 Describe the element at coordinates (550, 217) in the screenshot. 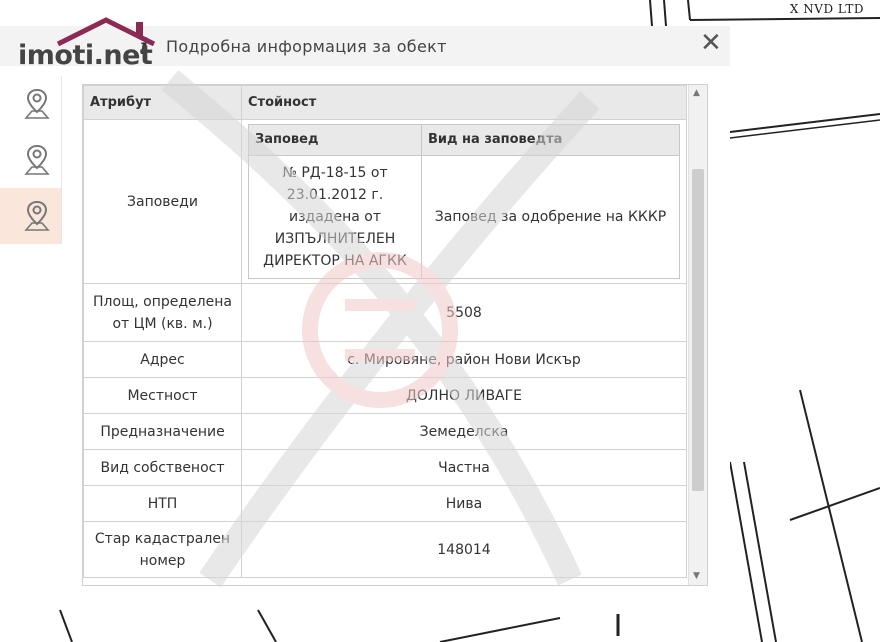

I see `order-type-cell: Заповед за одобрение на КККР` at that location.